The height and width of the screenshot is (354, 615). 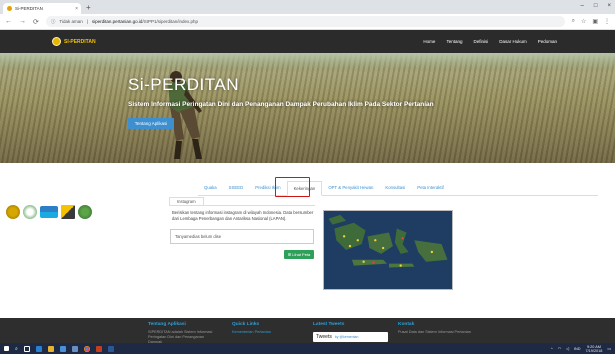 I want to click on mail-icon, so click(x=74, y=348).